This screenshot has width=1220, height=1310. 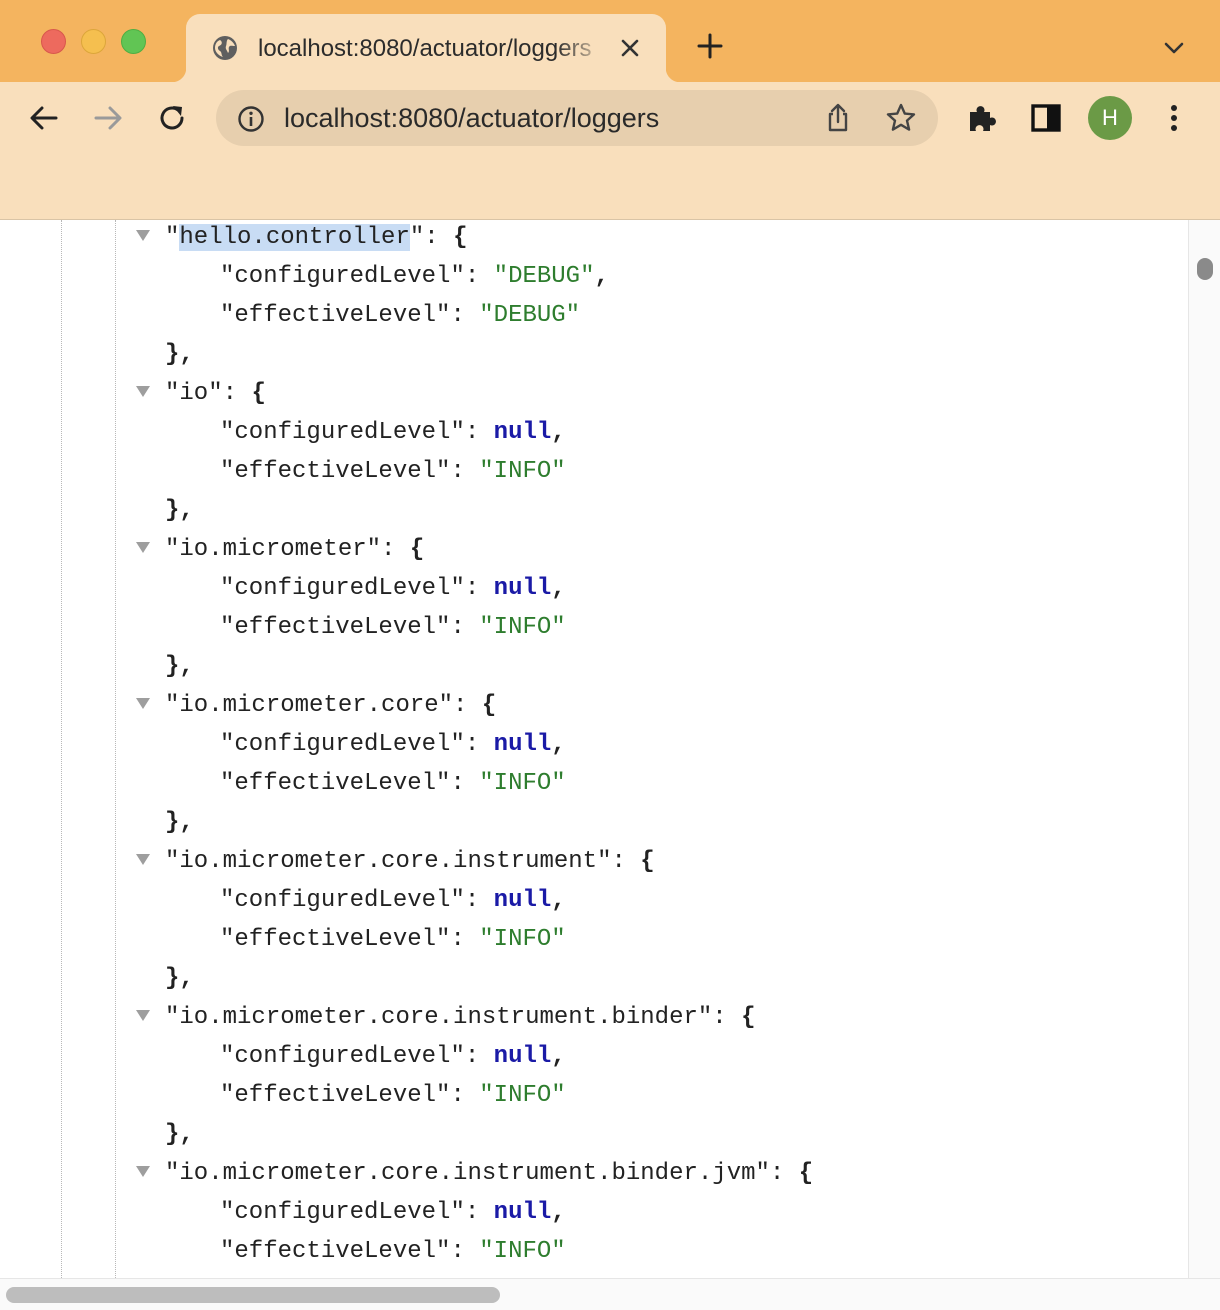 I want to click on profile-avatar: H, so click(x=1110, y=118).